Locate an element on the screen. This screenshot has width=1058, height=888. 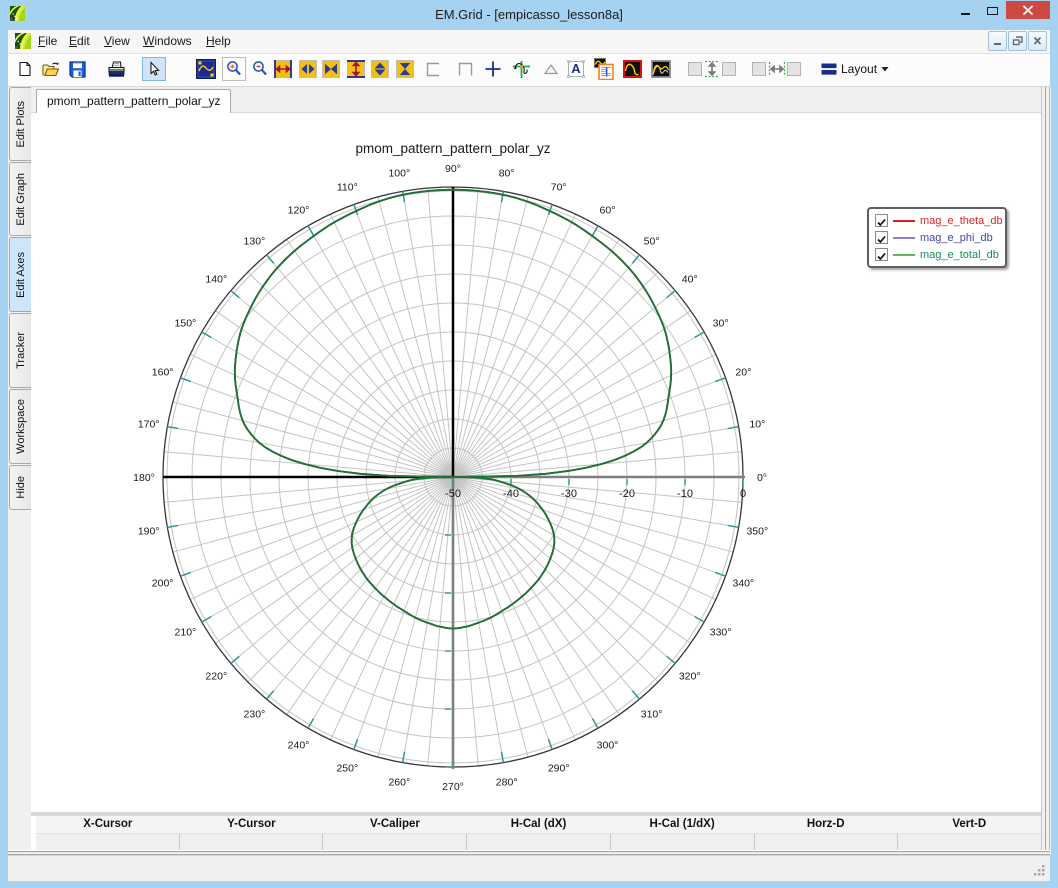
menu-view: View is located at coordinates (117, 41).